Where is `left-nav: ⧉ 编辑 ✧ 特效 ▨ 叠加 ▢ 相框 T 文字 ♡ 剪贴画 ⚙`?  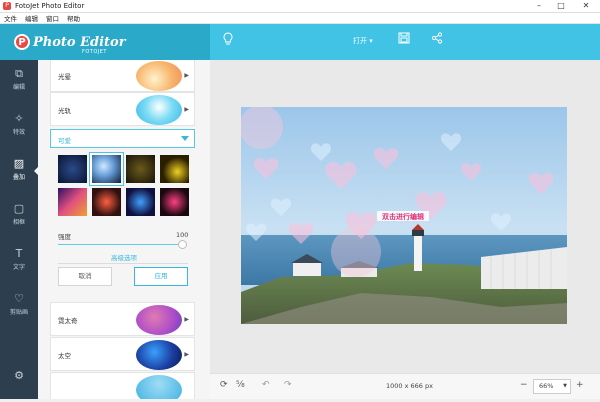 left-nav: ⧉ 编辑 ✧ 特效 ▨ 叠加 ▢ 相框 T 文字 ♡ 剪贴画 ⚙ is located at coordinates (20, 231).